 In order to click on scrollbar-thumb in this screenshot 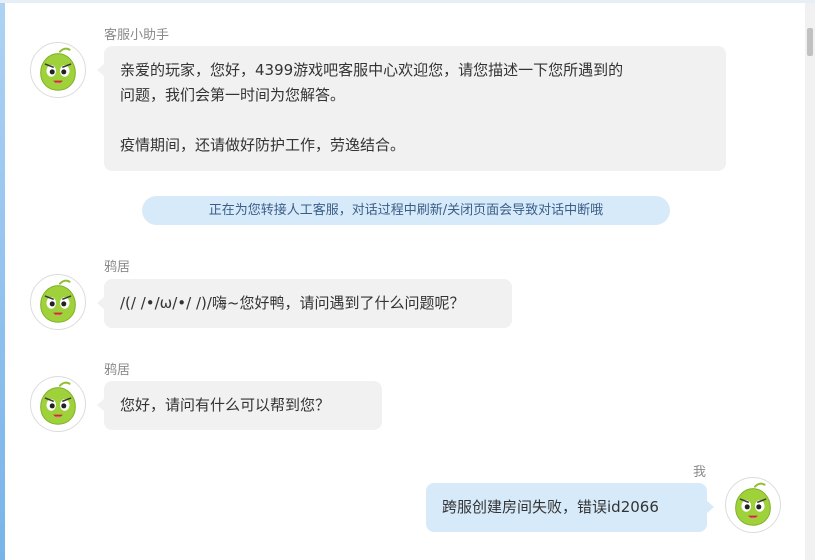, I will do `click(810, 42)`.